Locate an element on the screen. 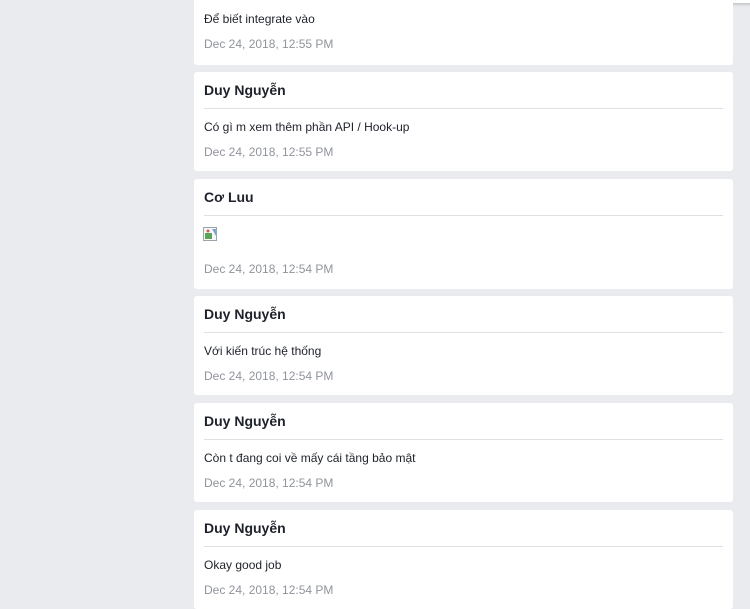  message-text: Còn t đang coi về mấy cái tầng bảo mật is located at coordinates (310, 458).